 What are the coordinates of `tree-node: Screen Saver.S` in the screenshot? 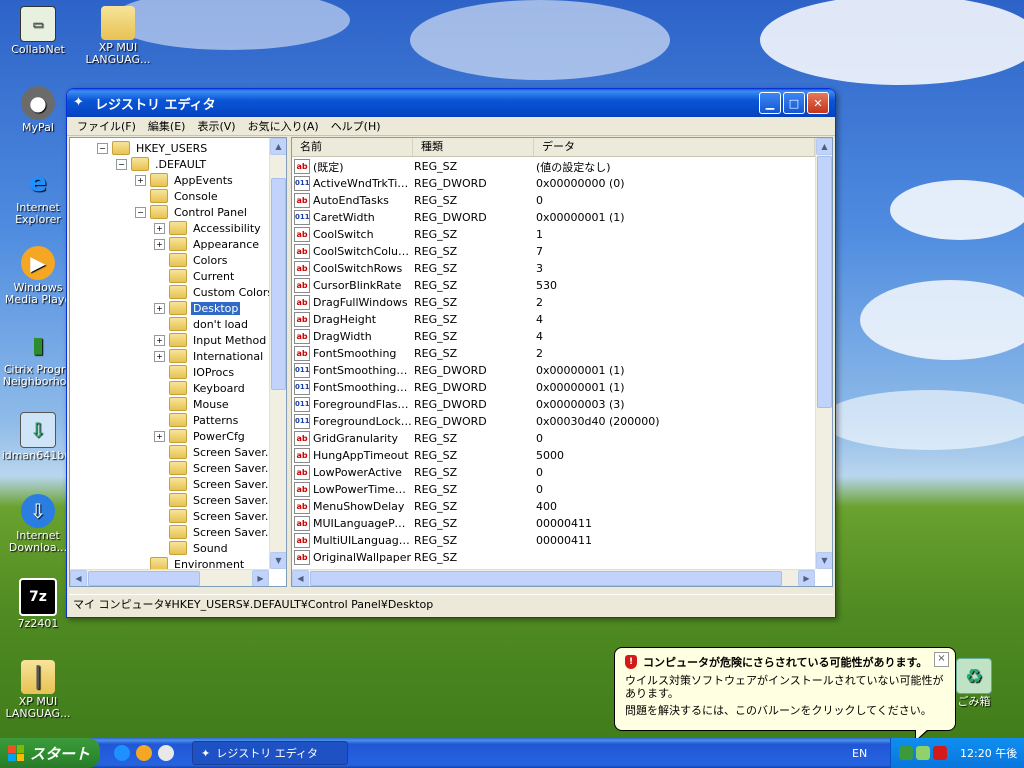 It's located at (169, 532).